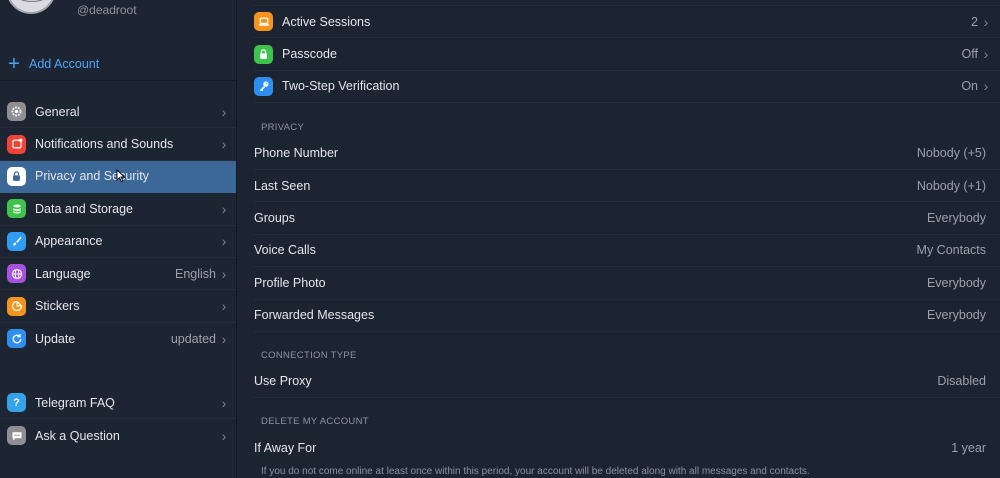  I want to click on help-menu: ? Telegram FAQ › Ask a Question ›, so click(118, 419).